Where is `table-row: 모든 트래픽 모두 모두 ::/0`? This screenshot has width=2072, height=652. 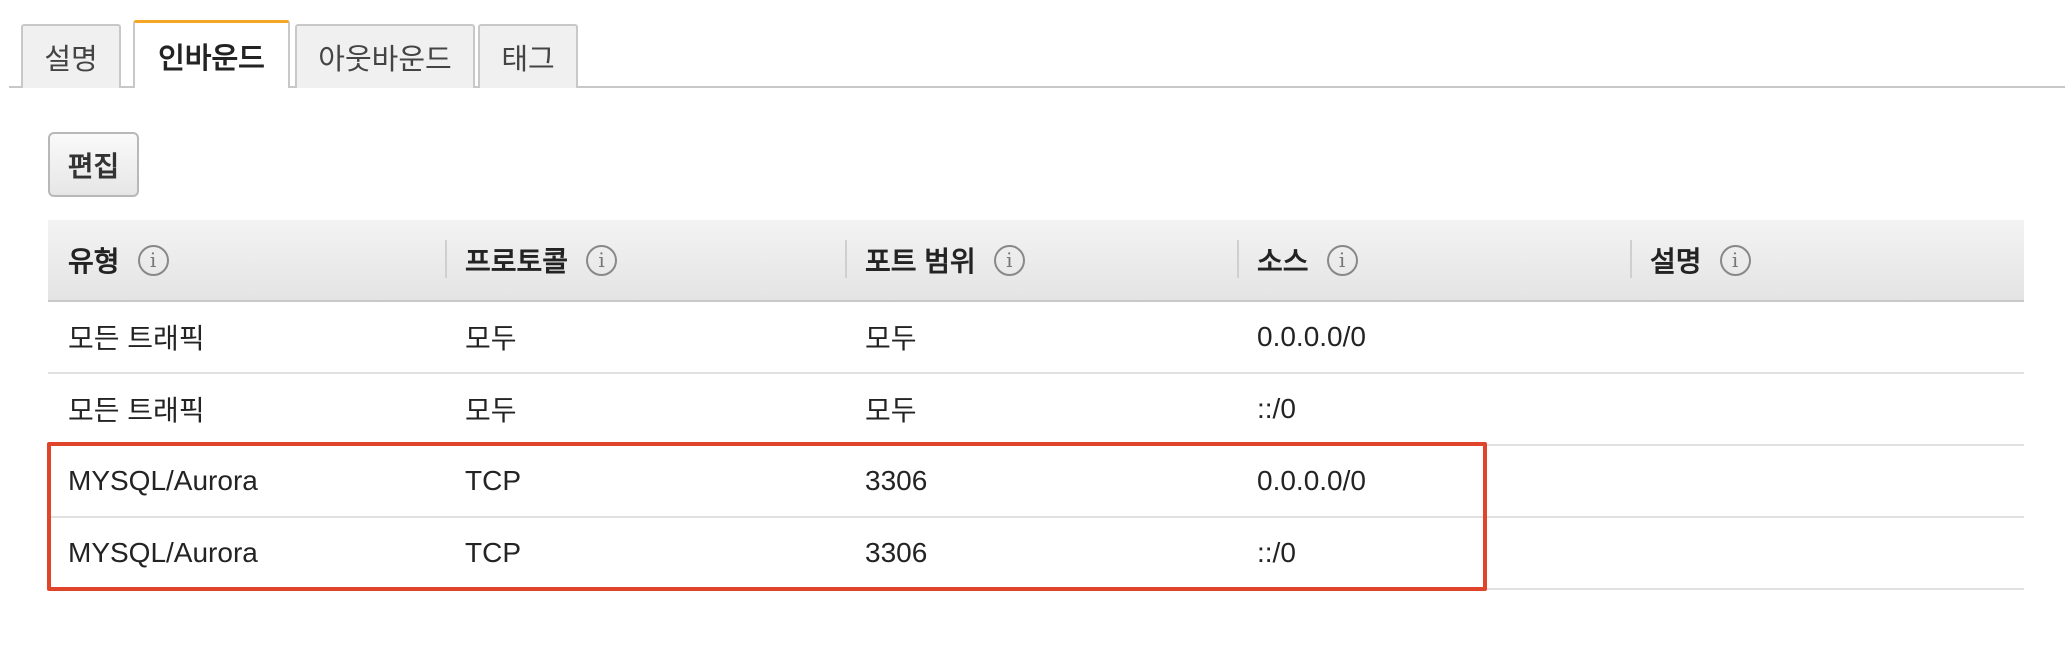 table-row: 모든 트래픽 모두 모두 ::/0 is located at coordinates (1036, 410).